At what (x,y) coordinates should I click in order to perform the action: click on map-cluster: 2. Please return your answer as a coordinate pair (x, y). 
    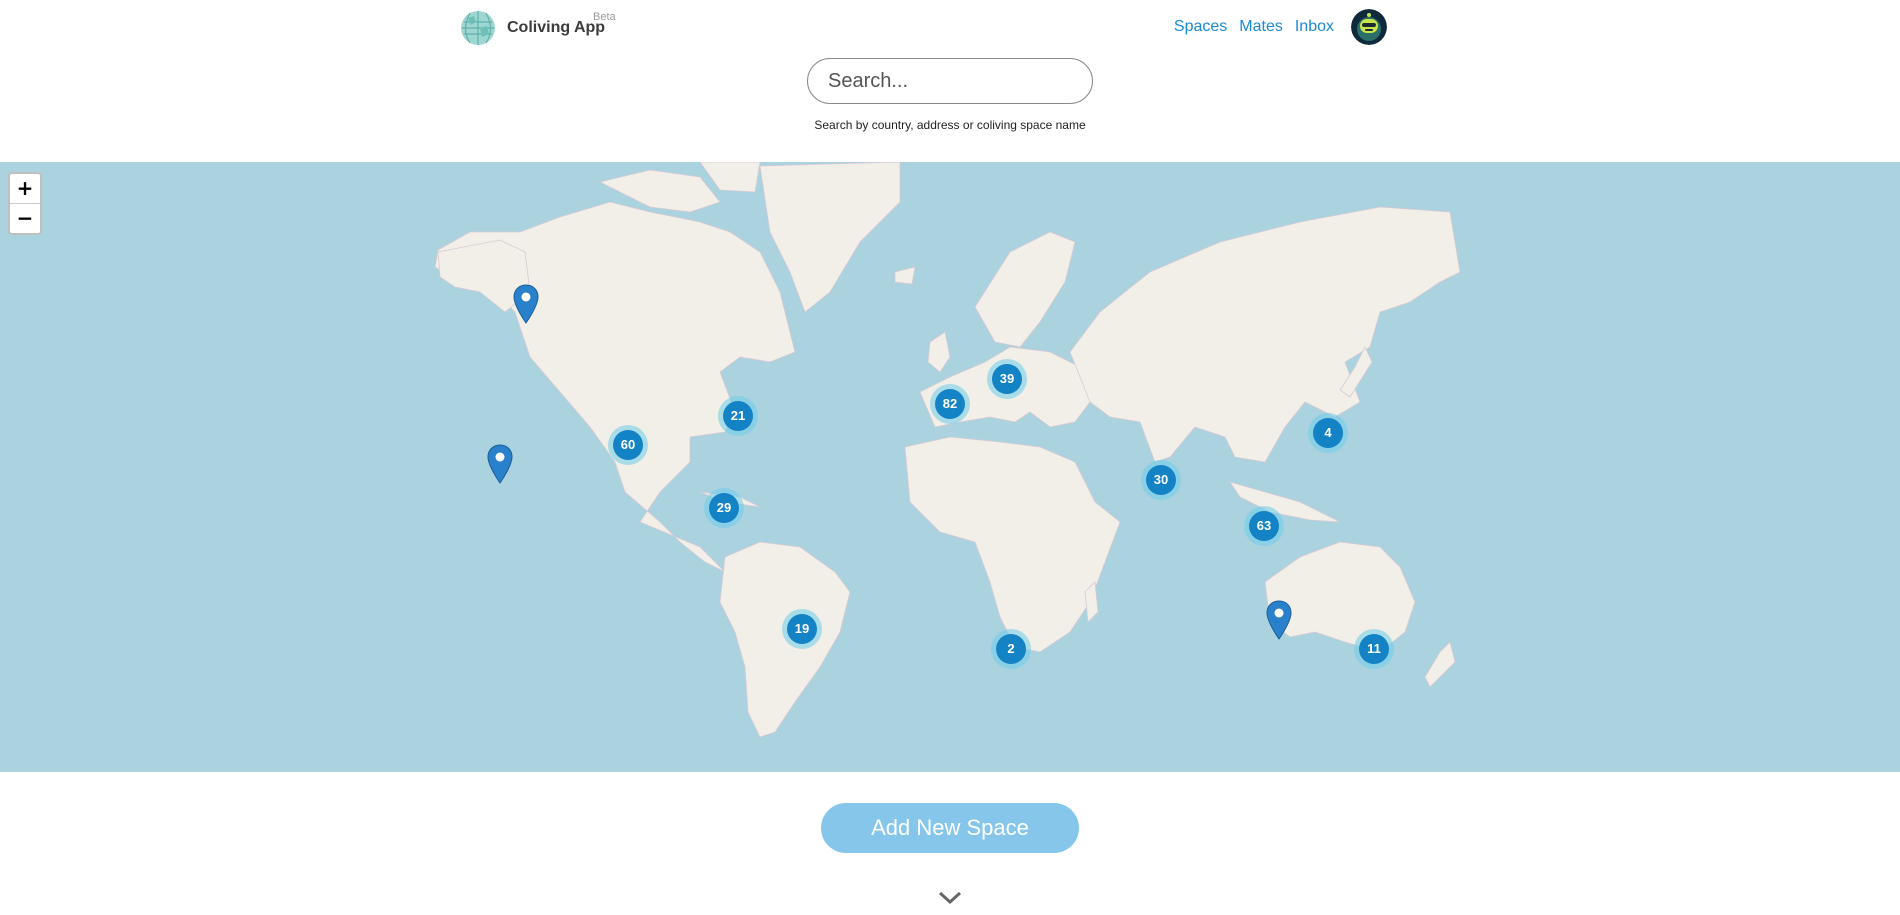
    Looking at the image, I should click on (1011, 649).